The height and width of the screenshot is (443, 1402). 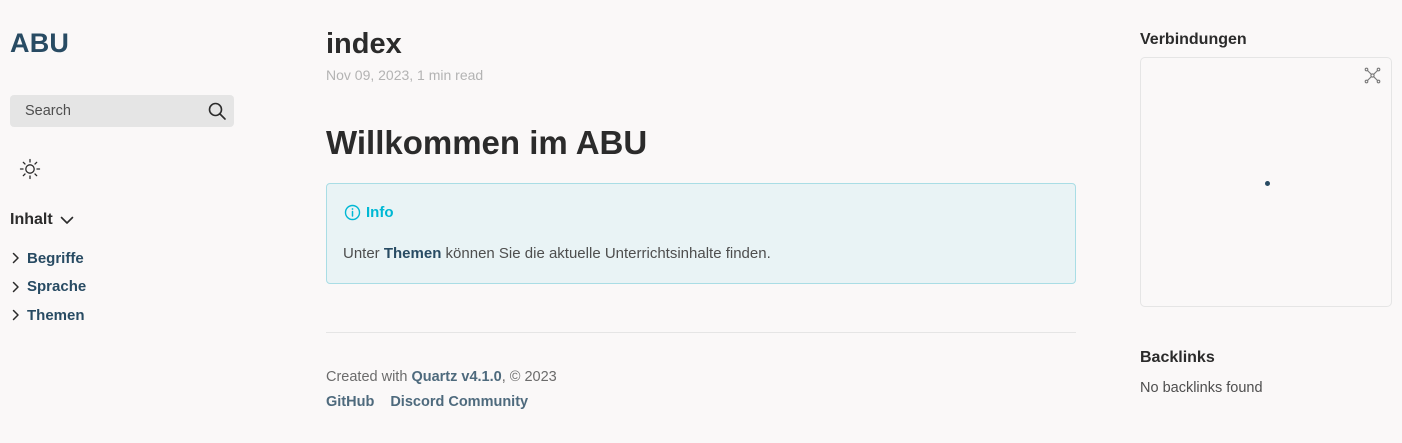 What do you see at coordinates (361, 253) in the screenshot?
I see `callout-body-prefix: Unter` at bounding box center [361, 253].